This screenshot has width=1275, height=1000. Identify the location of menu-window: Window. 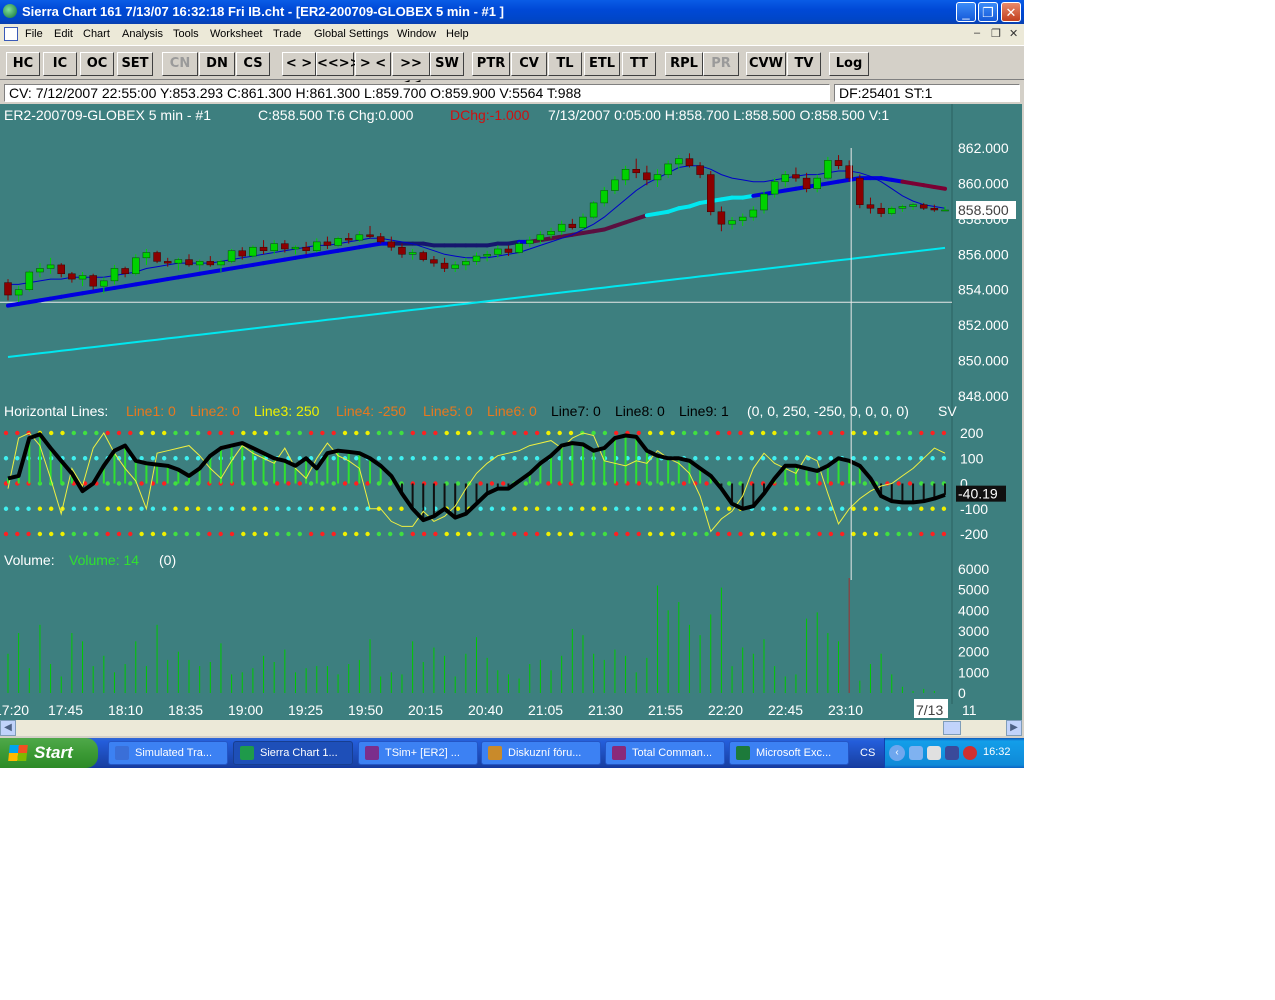
(416, 34).